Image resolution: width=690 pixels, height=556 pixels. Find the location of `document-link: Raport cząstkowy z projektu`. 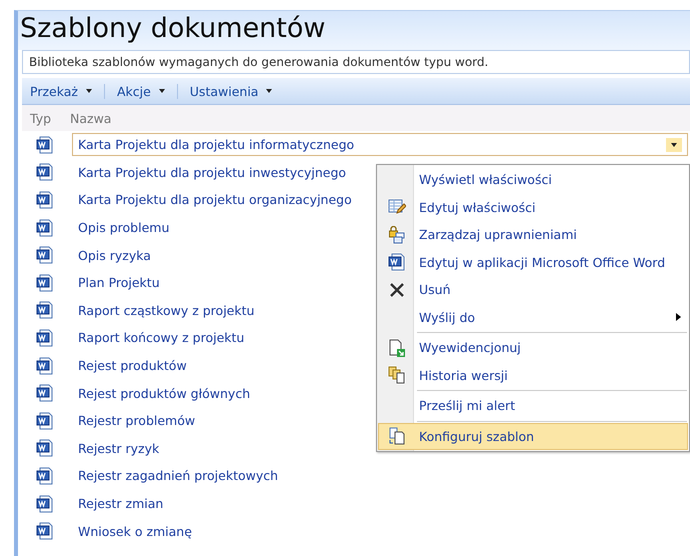

document-link: Raport cząstkowy z projektu is located at coordinates (166, 310).